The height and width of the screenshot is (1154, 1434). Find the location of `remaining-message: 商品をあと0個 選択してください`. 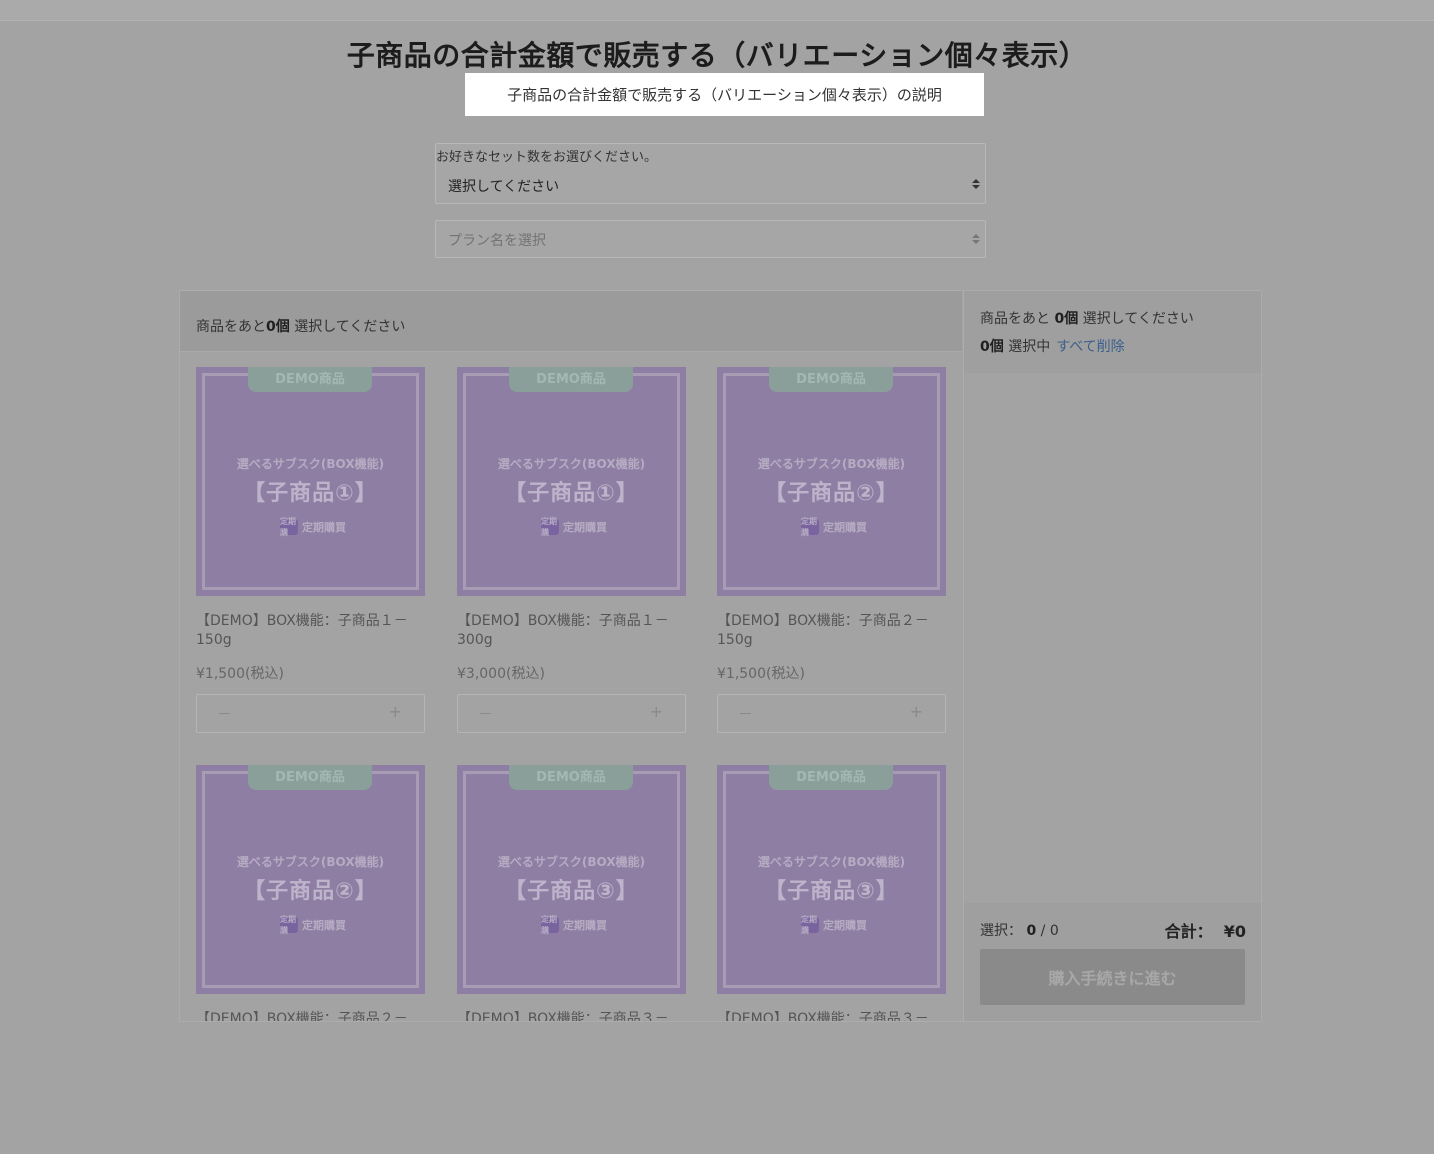

remaining-message: 商品をあと0個 選択してください is located at coordinates (301, 327).